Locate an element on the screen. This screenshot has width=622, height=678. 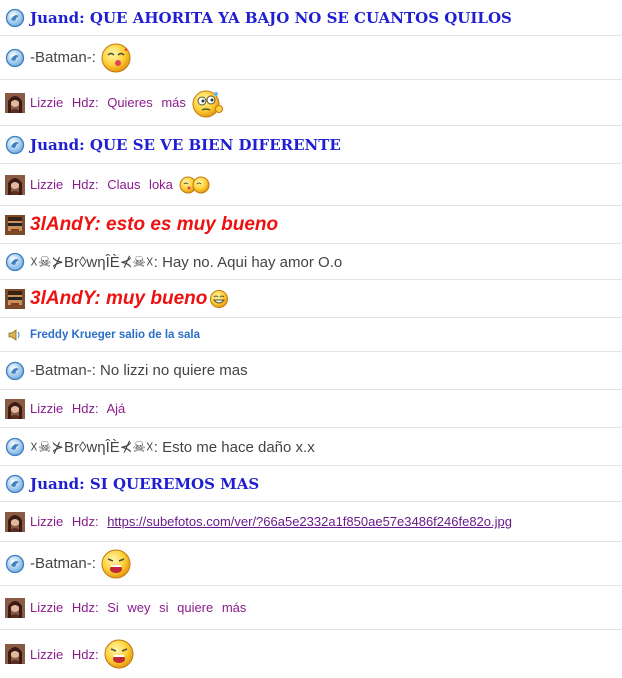
message-text: muy bueno is located at coordinates (157, 298).